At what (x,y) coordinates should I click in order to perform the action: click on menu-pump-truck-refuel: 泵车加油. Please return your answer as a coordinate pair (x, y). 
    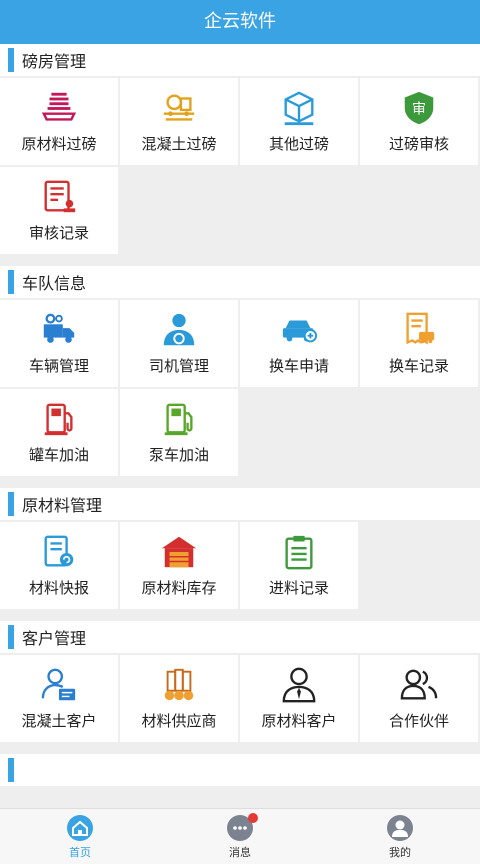
    Looking at the image, I should click on (179, 432).